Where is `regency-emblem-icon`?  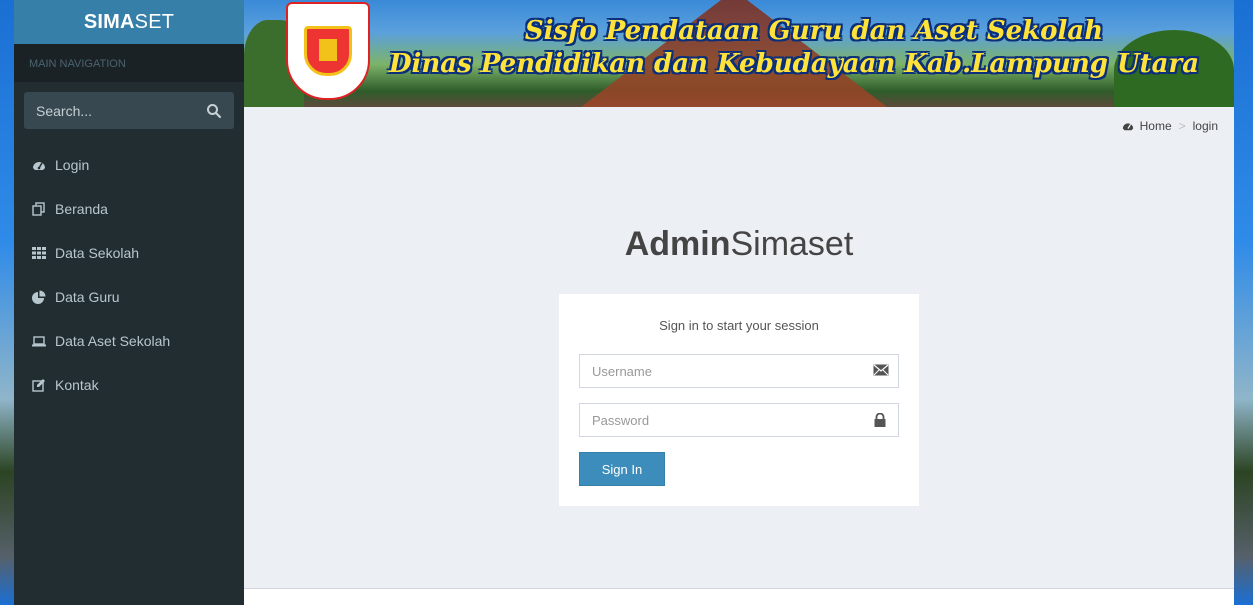 regency-emblem-icon is located at coordinates (328, 51).